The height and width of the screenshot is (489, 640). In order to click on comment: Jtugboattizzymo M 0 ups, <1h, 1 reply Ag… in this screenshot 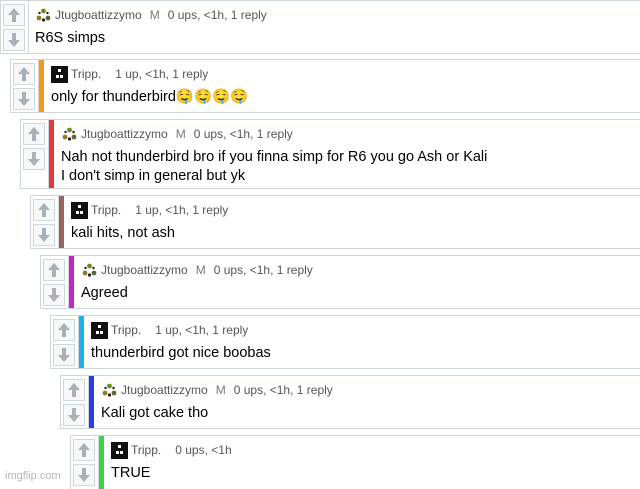, I will do `click(340, 282)`.